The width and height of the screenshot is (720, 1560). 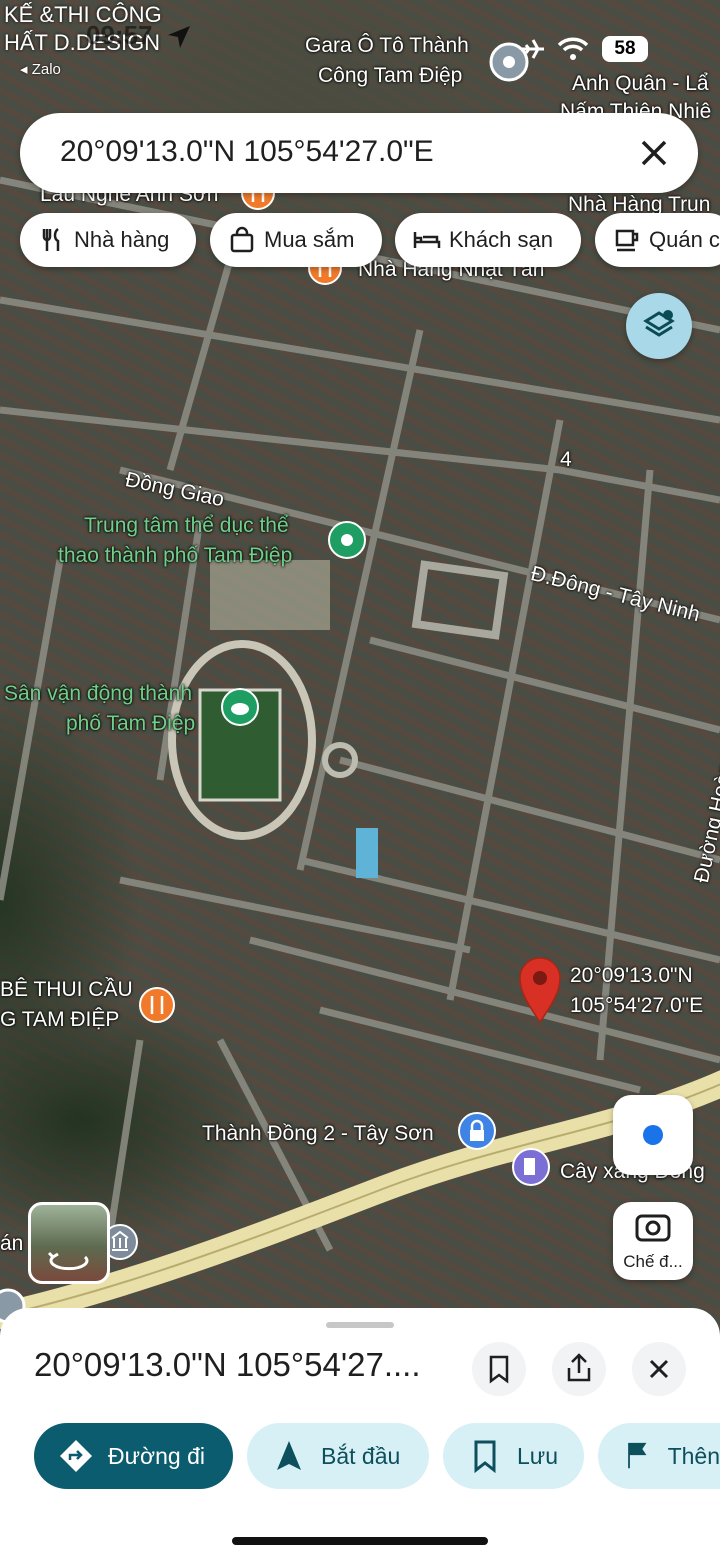 I want to click on search-query: 20°09'13.0"N 105°54'27.0"E, so click(x=247, y=152).